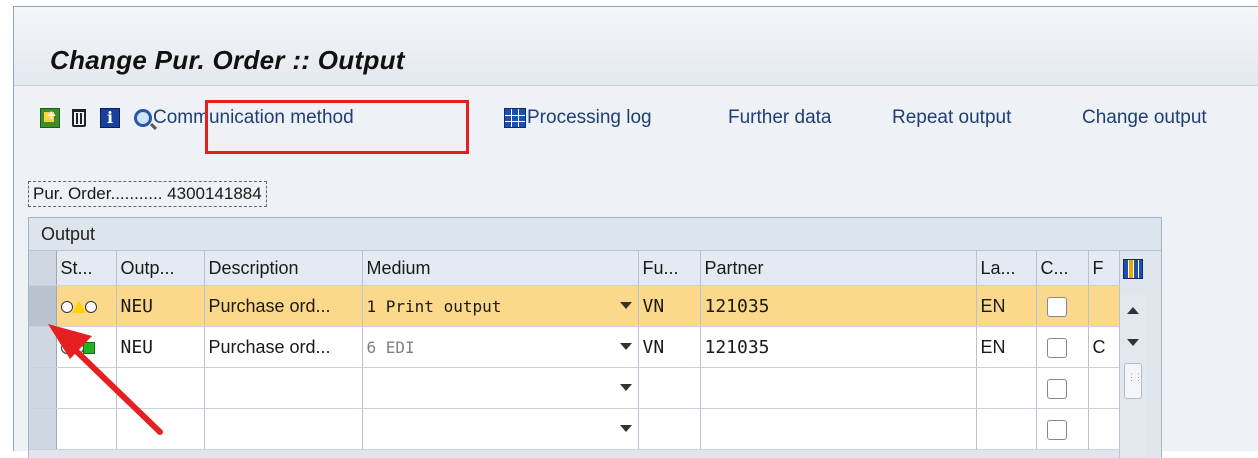 This screenshot has width=1258, height=458. Describe the element at coordinates (1104, 347) in the screenshot. I see `f-cell: C` at that location.